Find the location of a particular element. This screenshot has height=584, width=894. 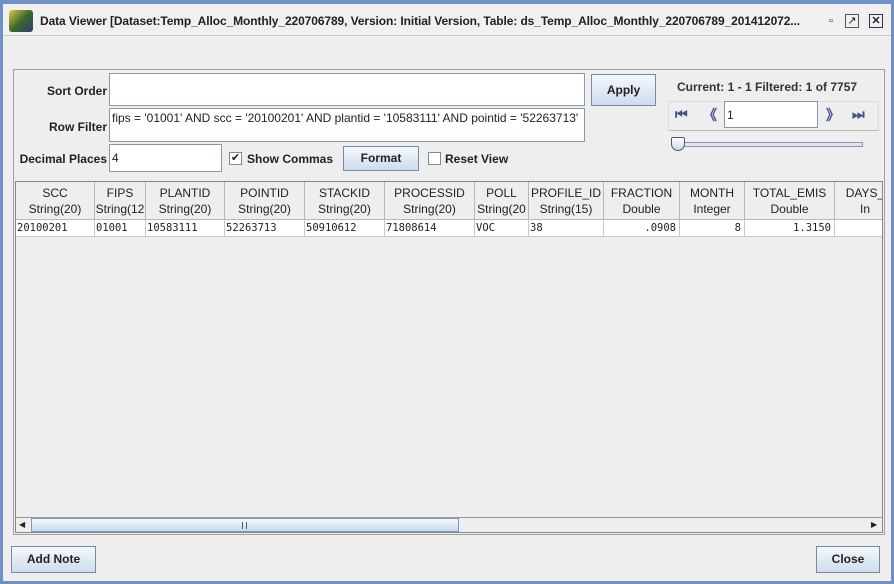

column-name: MONTH is located at coordinates (712, 193).